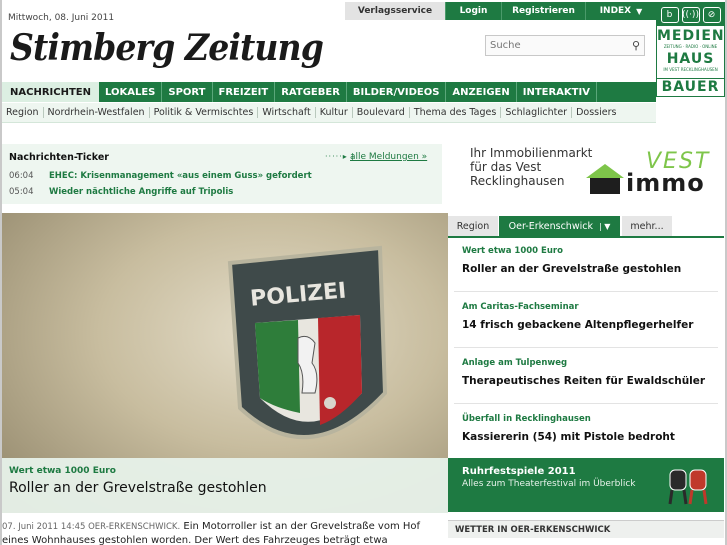 This screenshot has width=727, height=545. Describe the element at coordinates (138, 488) in the screenshot. I see `hero-title: Roller an der Grevelstraße gestohlen` at that location.